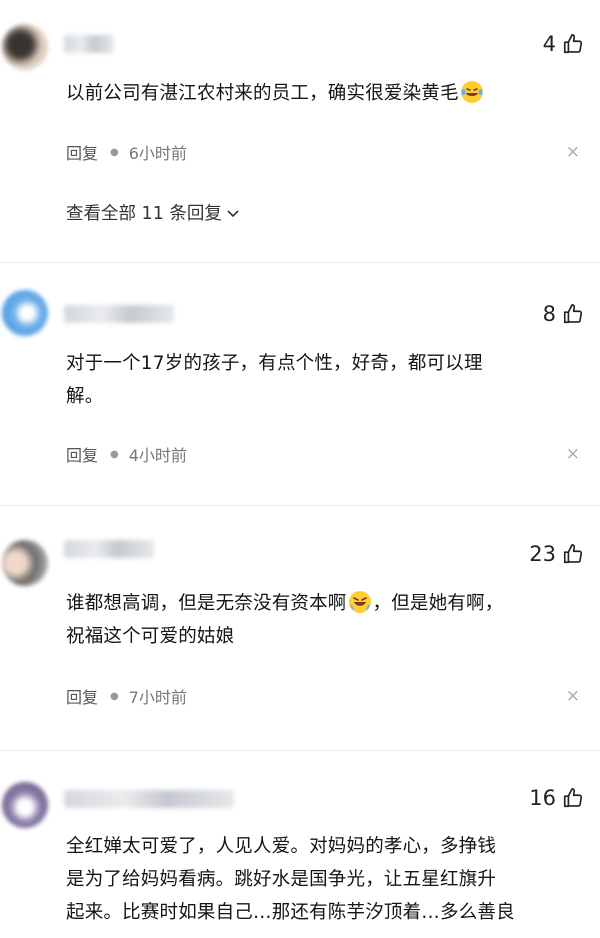 The height and width of the screenshot is (938, 600). I want to click on laughing-tears-emoji, so click(471, 92).